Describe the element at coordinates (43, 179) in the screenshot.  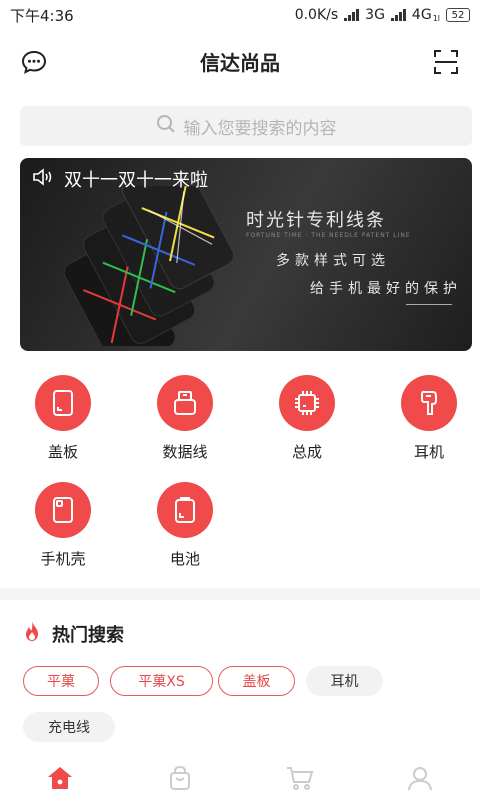
I see `speaker-icon` at that location.